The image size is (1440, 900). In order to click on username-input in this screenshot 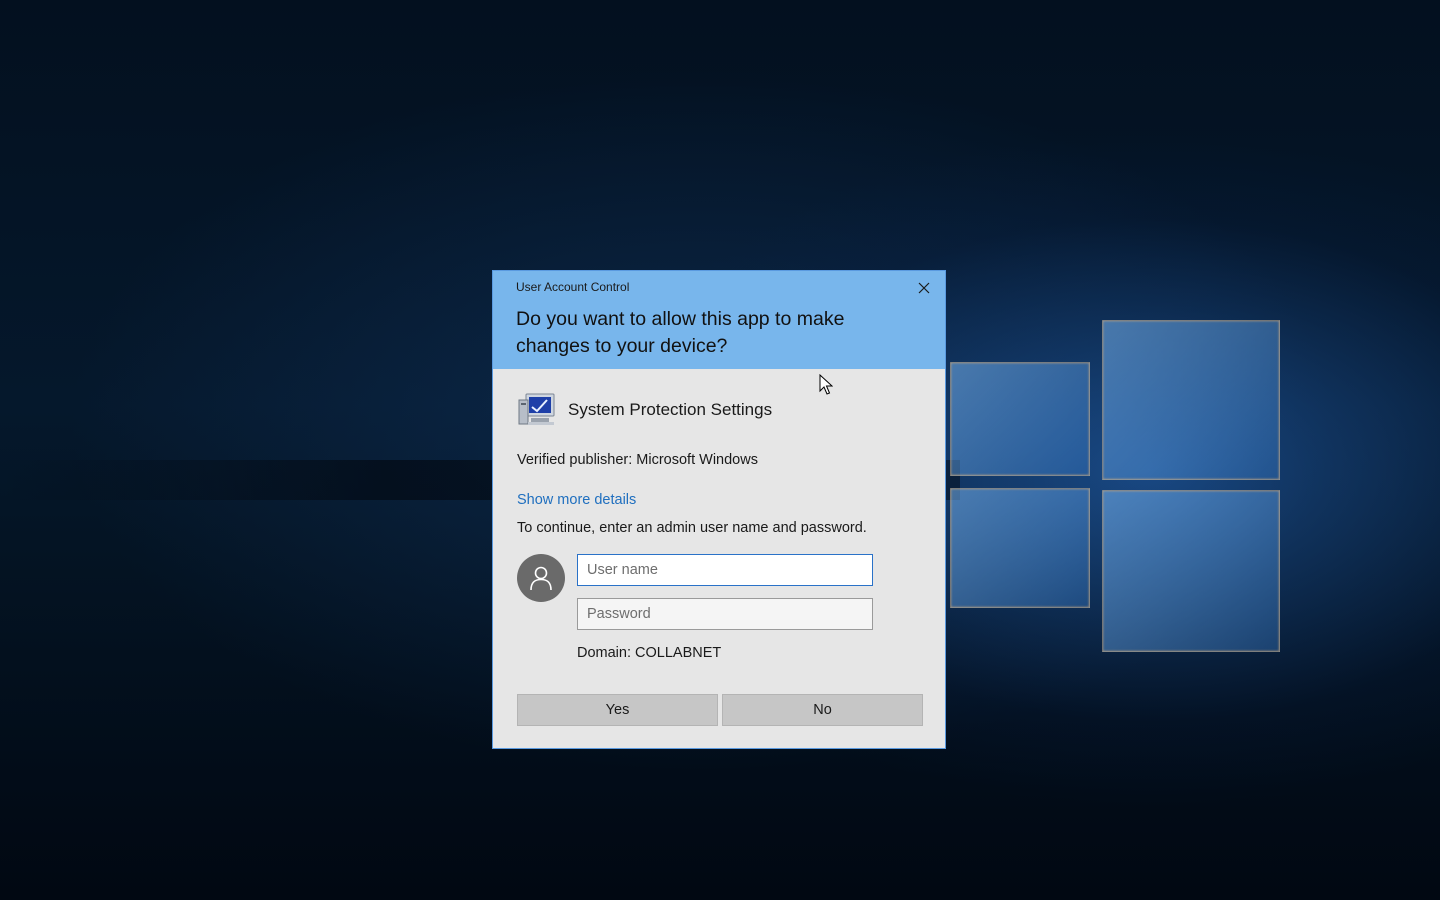, I will do `click(725, 570)`.